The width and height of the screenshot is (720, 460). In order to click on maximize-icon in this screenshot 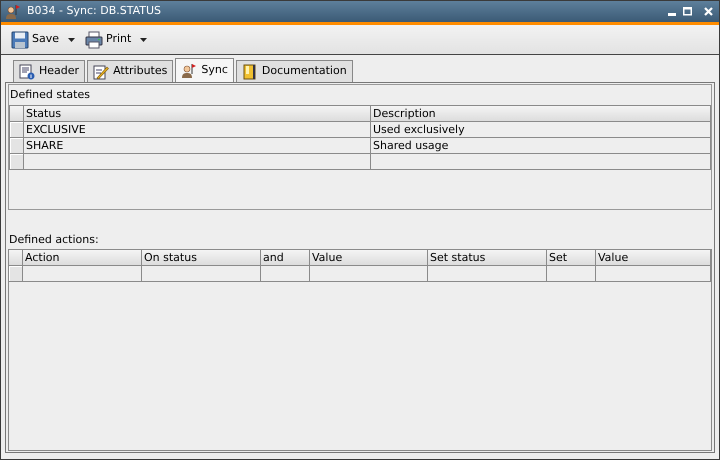, I will do `click(687, 11)`.